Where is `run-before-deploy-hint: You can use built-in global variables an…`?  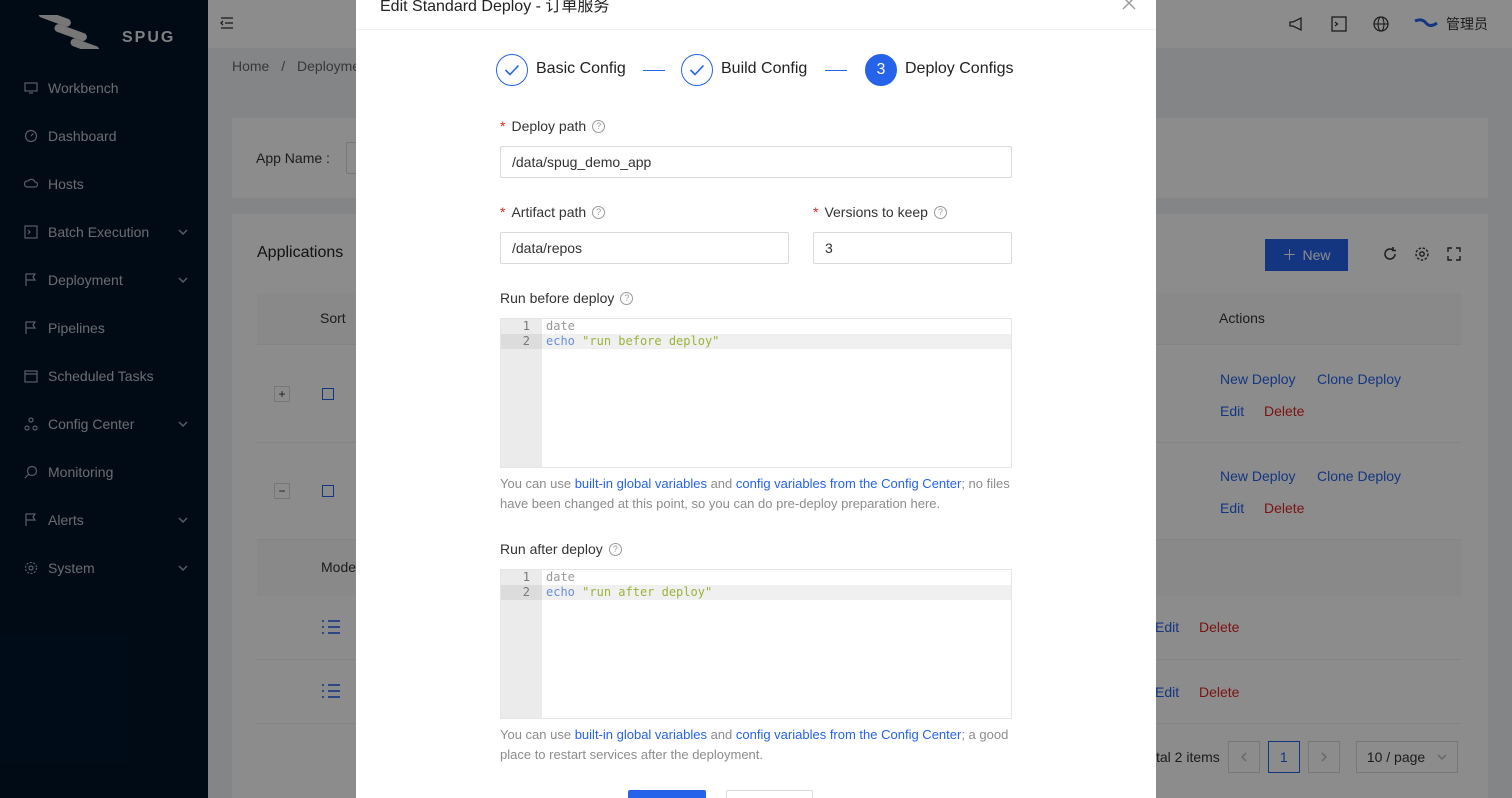 run-before-deploy-hint: You can use built-in global variables an… is located at coordinates (756, 494).